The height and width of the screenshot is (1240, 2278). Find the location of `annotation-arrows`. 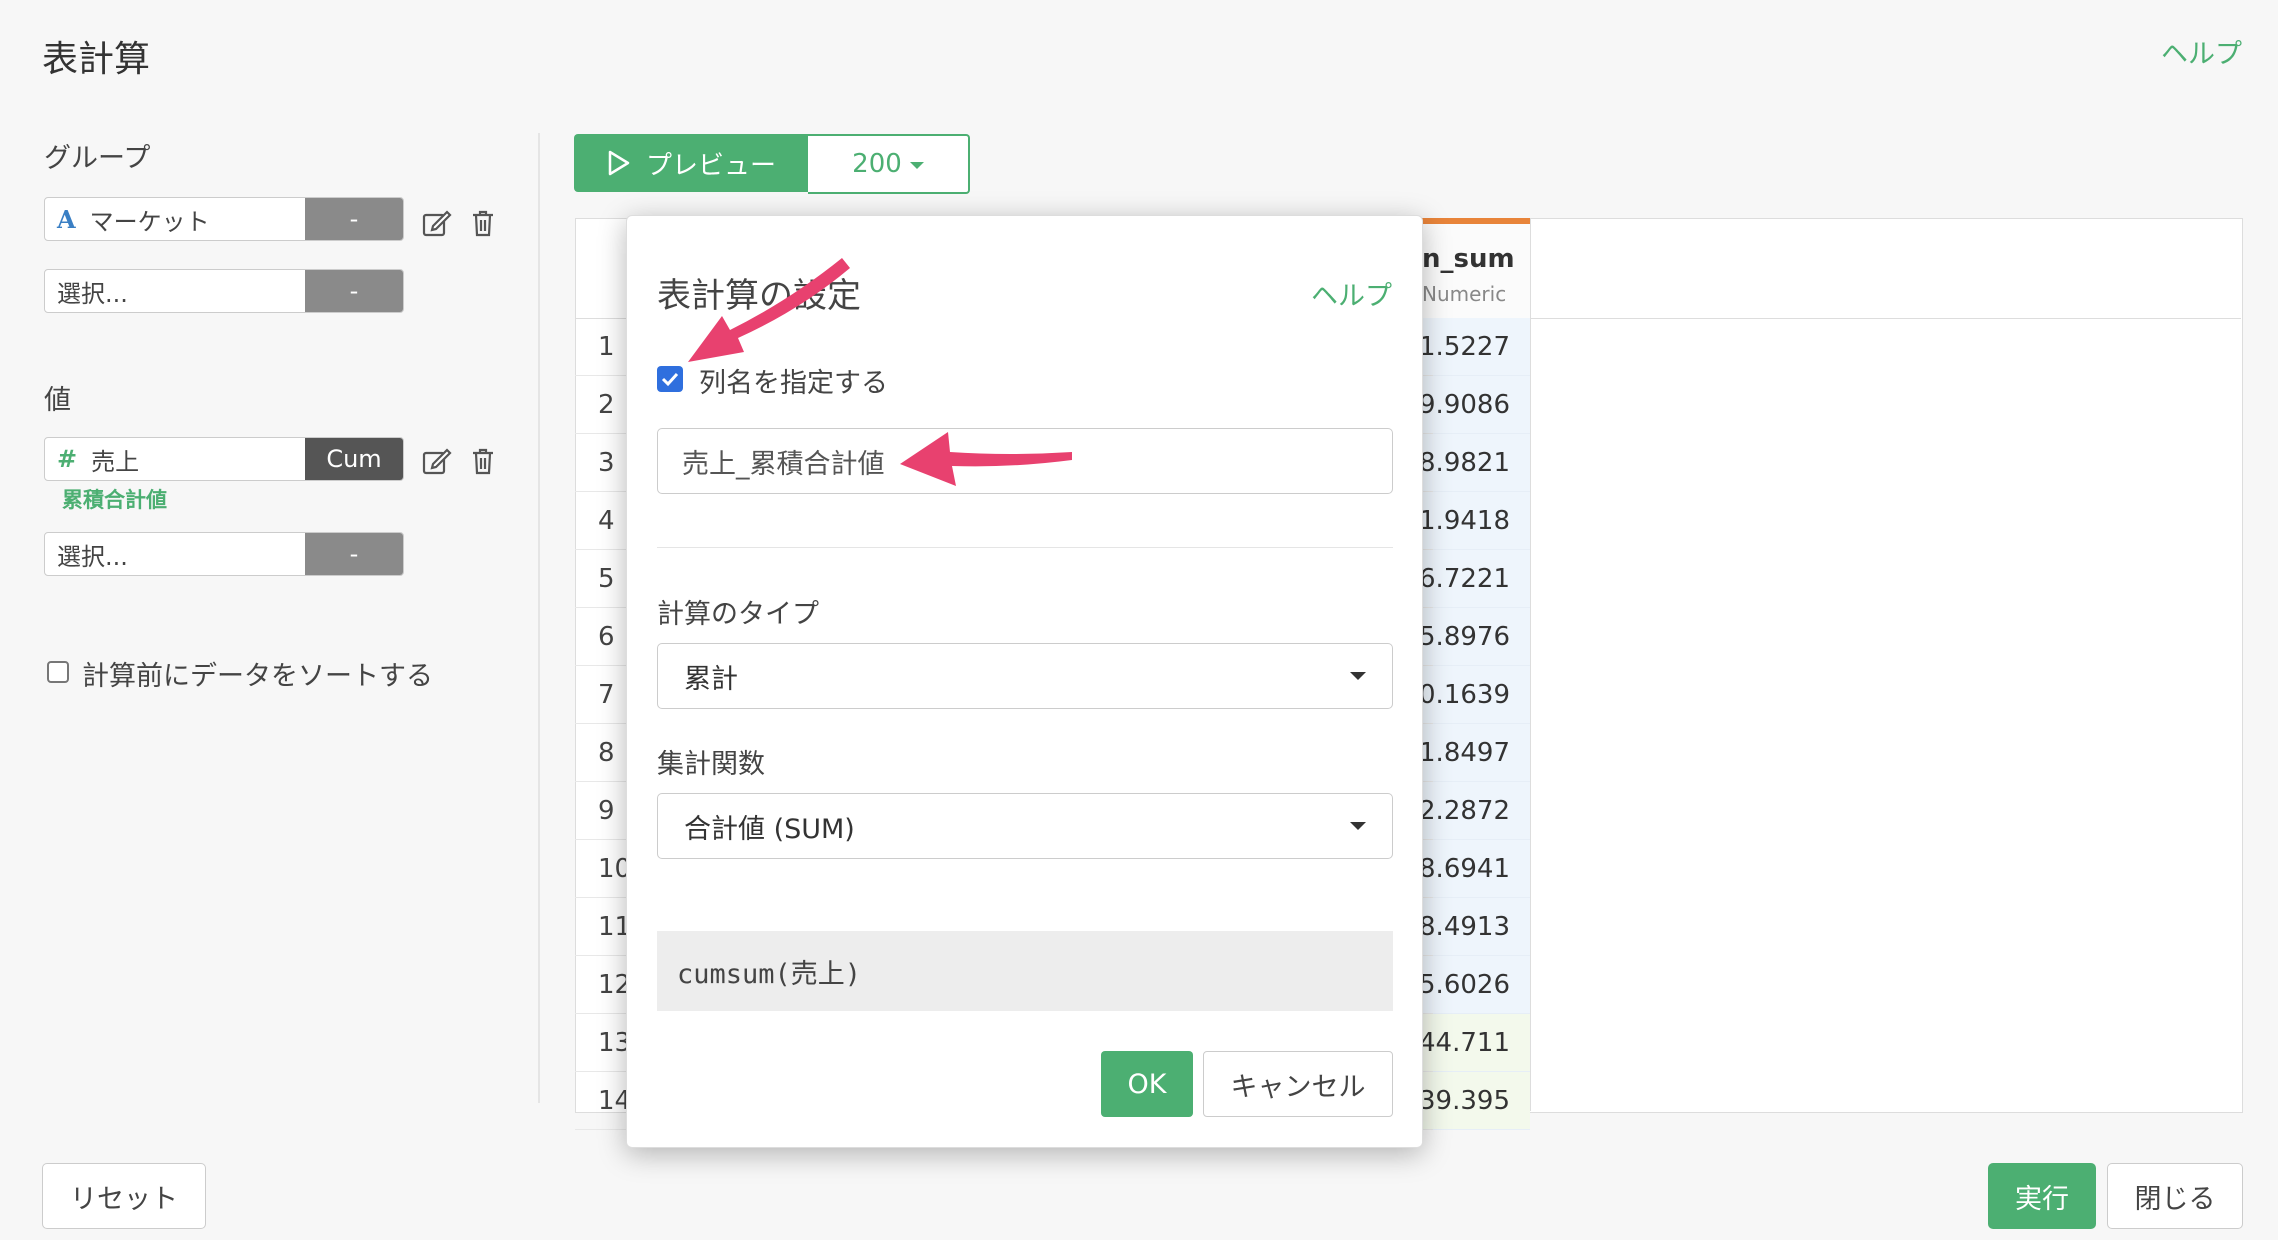

annotation-arrows is located at coordinates (880, 372).